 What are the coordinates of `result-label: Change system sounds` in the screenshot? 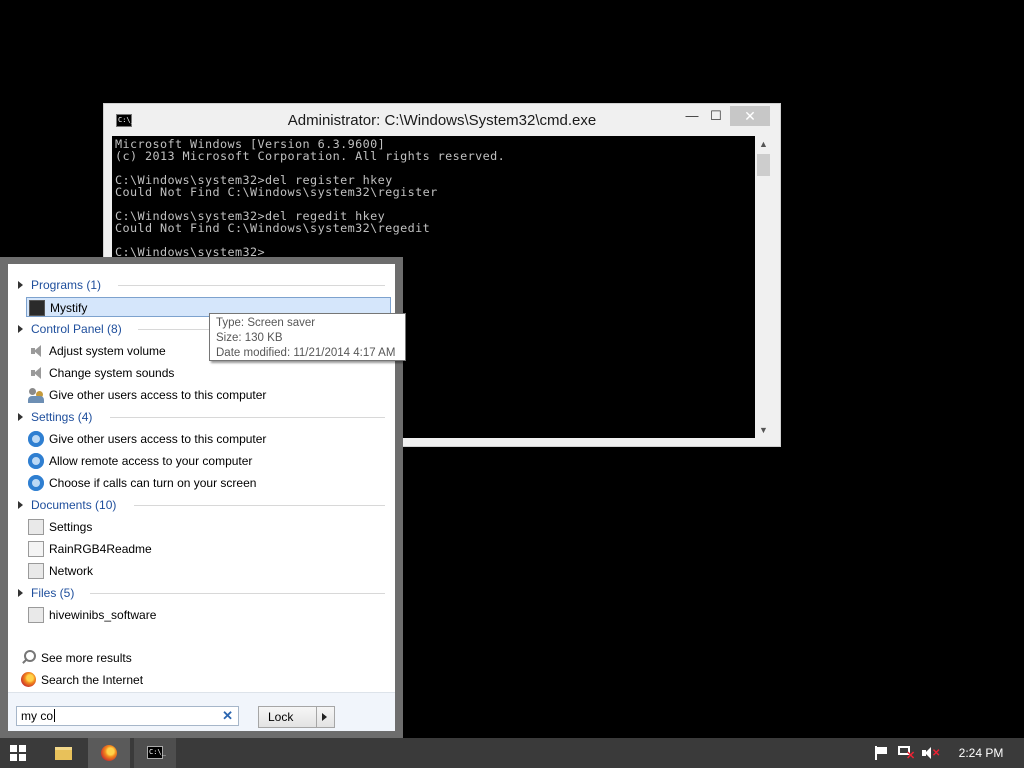 It's located at (112, 373).